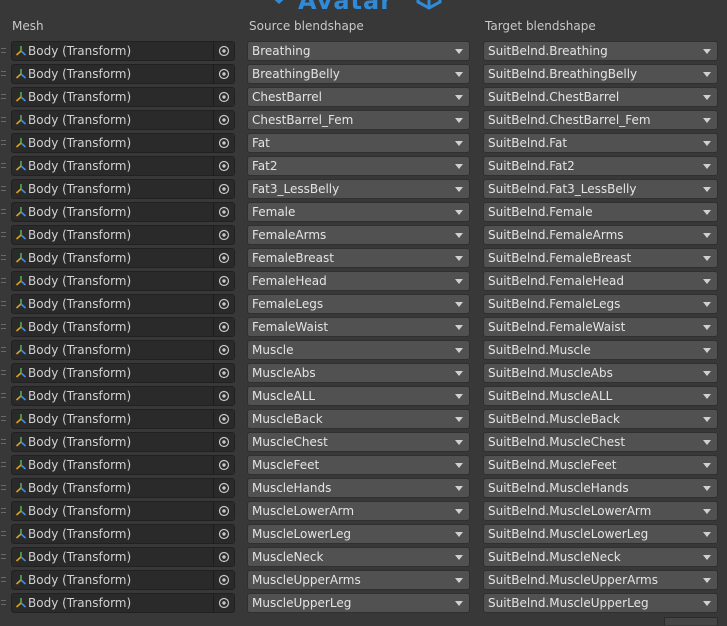 Image resolution: width=727 pixels, height=626 pixels. Describe the element at coordinates (358, 97) in the screenshot. I see `source-blendshape-dropdown: ChestBarrel` at that location.